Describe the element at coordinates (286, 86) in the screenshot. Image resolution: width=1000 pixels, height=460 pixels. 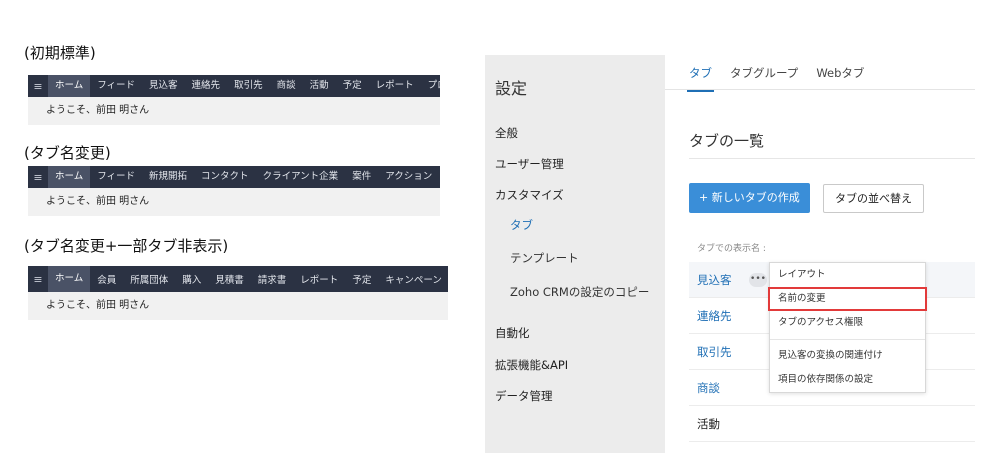
I see `nav-item: 商談` at that location.